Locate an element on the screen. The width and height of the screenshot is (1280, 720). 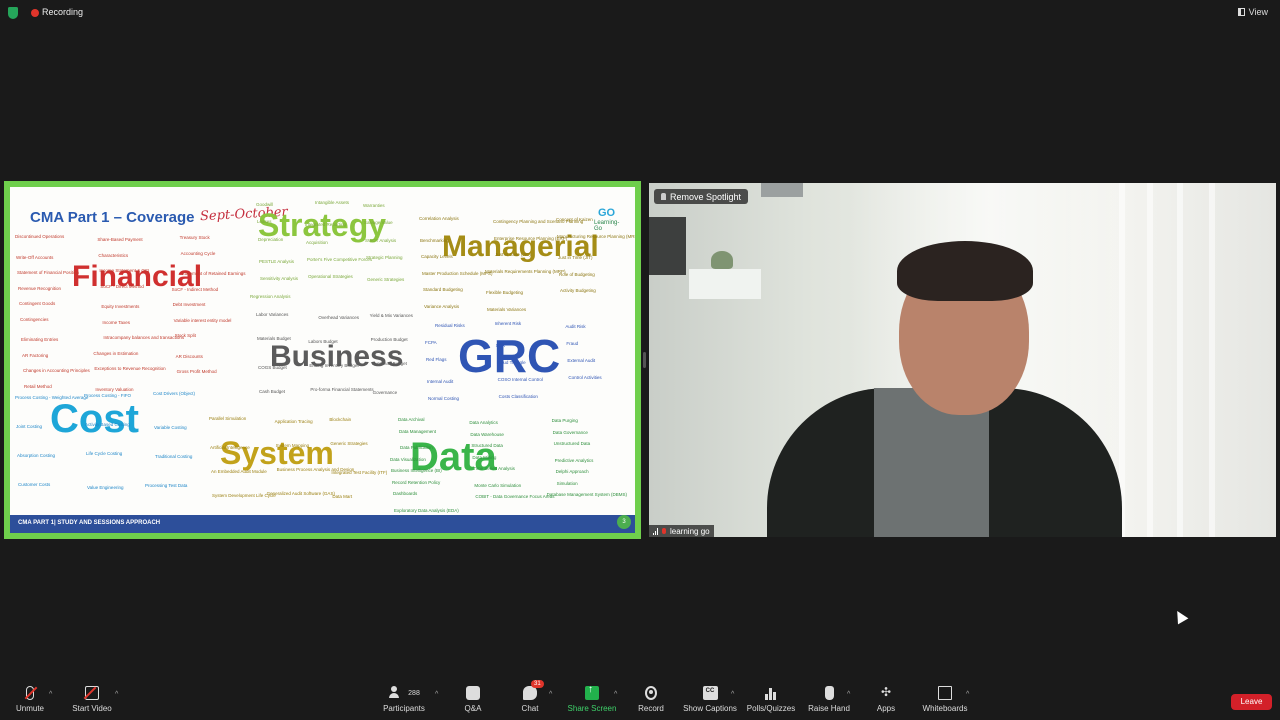
audio-options-chevron-icon: ^ is located at coordinates (50, 694).